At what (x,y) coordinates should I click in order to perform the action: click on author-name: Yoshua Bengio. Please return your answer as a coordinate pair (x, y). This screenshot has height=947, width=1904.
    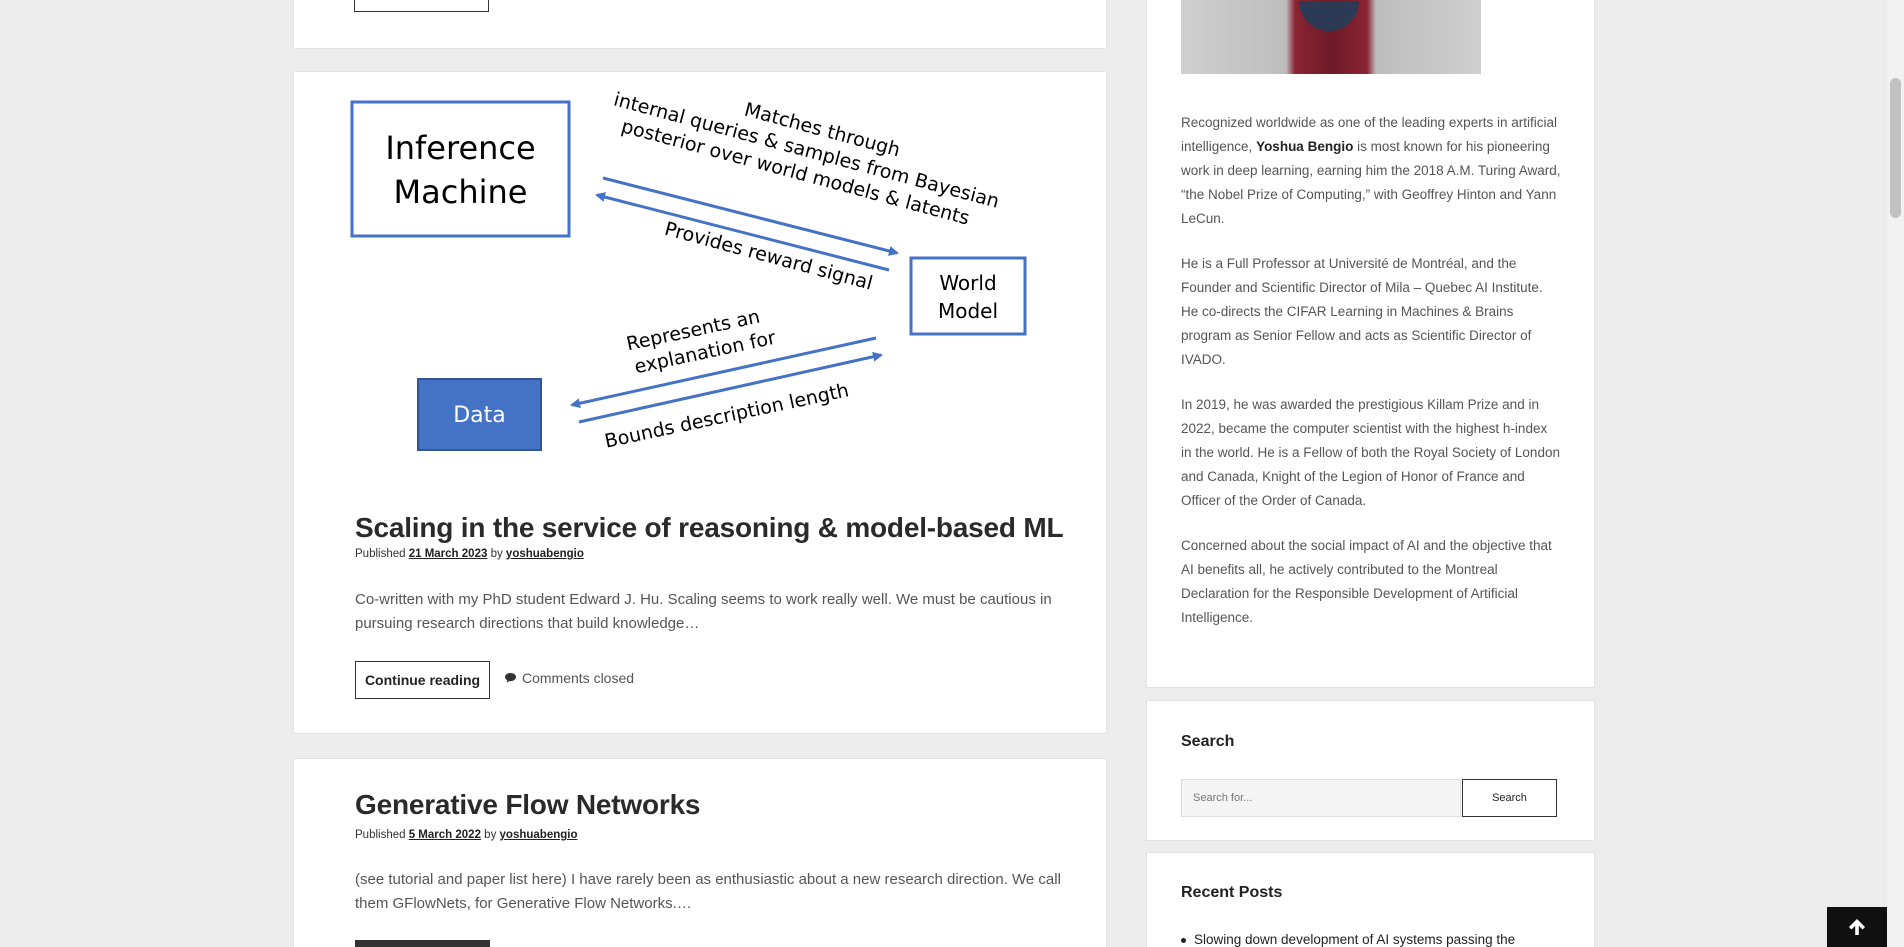
    Looking at the image, I should click on (1305, 146).